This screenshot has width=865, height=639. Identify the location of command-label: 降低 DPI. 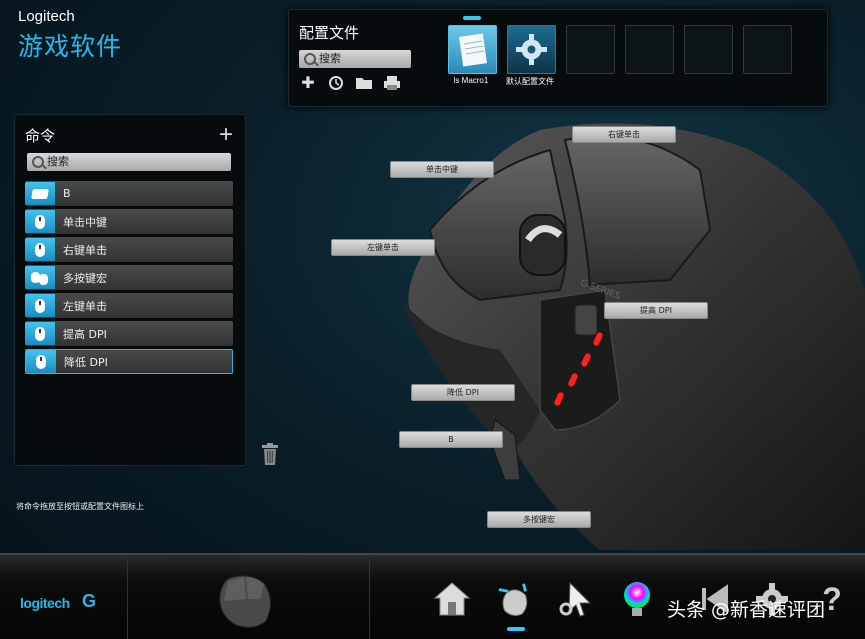
(82, 362).